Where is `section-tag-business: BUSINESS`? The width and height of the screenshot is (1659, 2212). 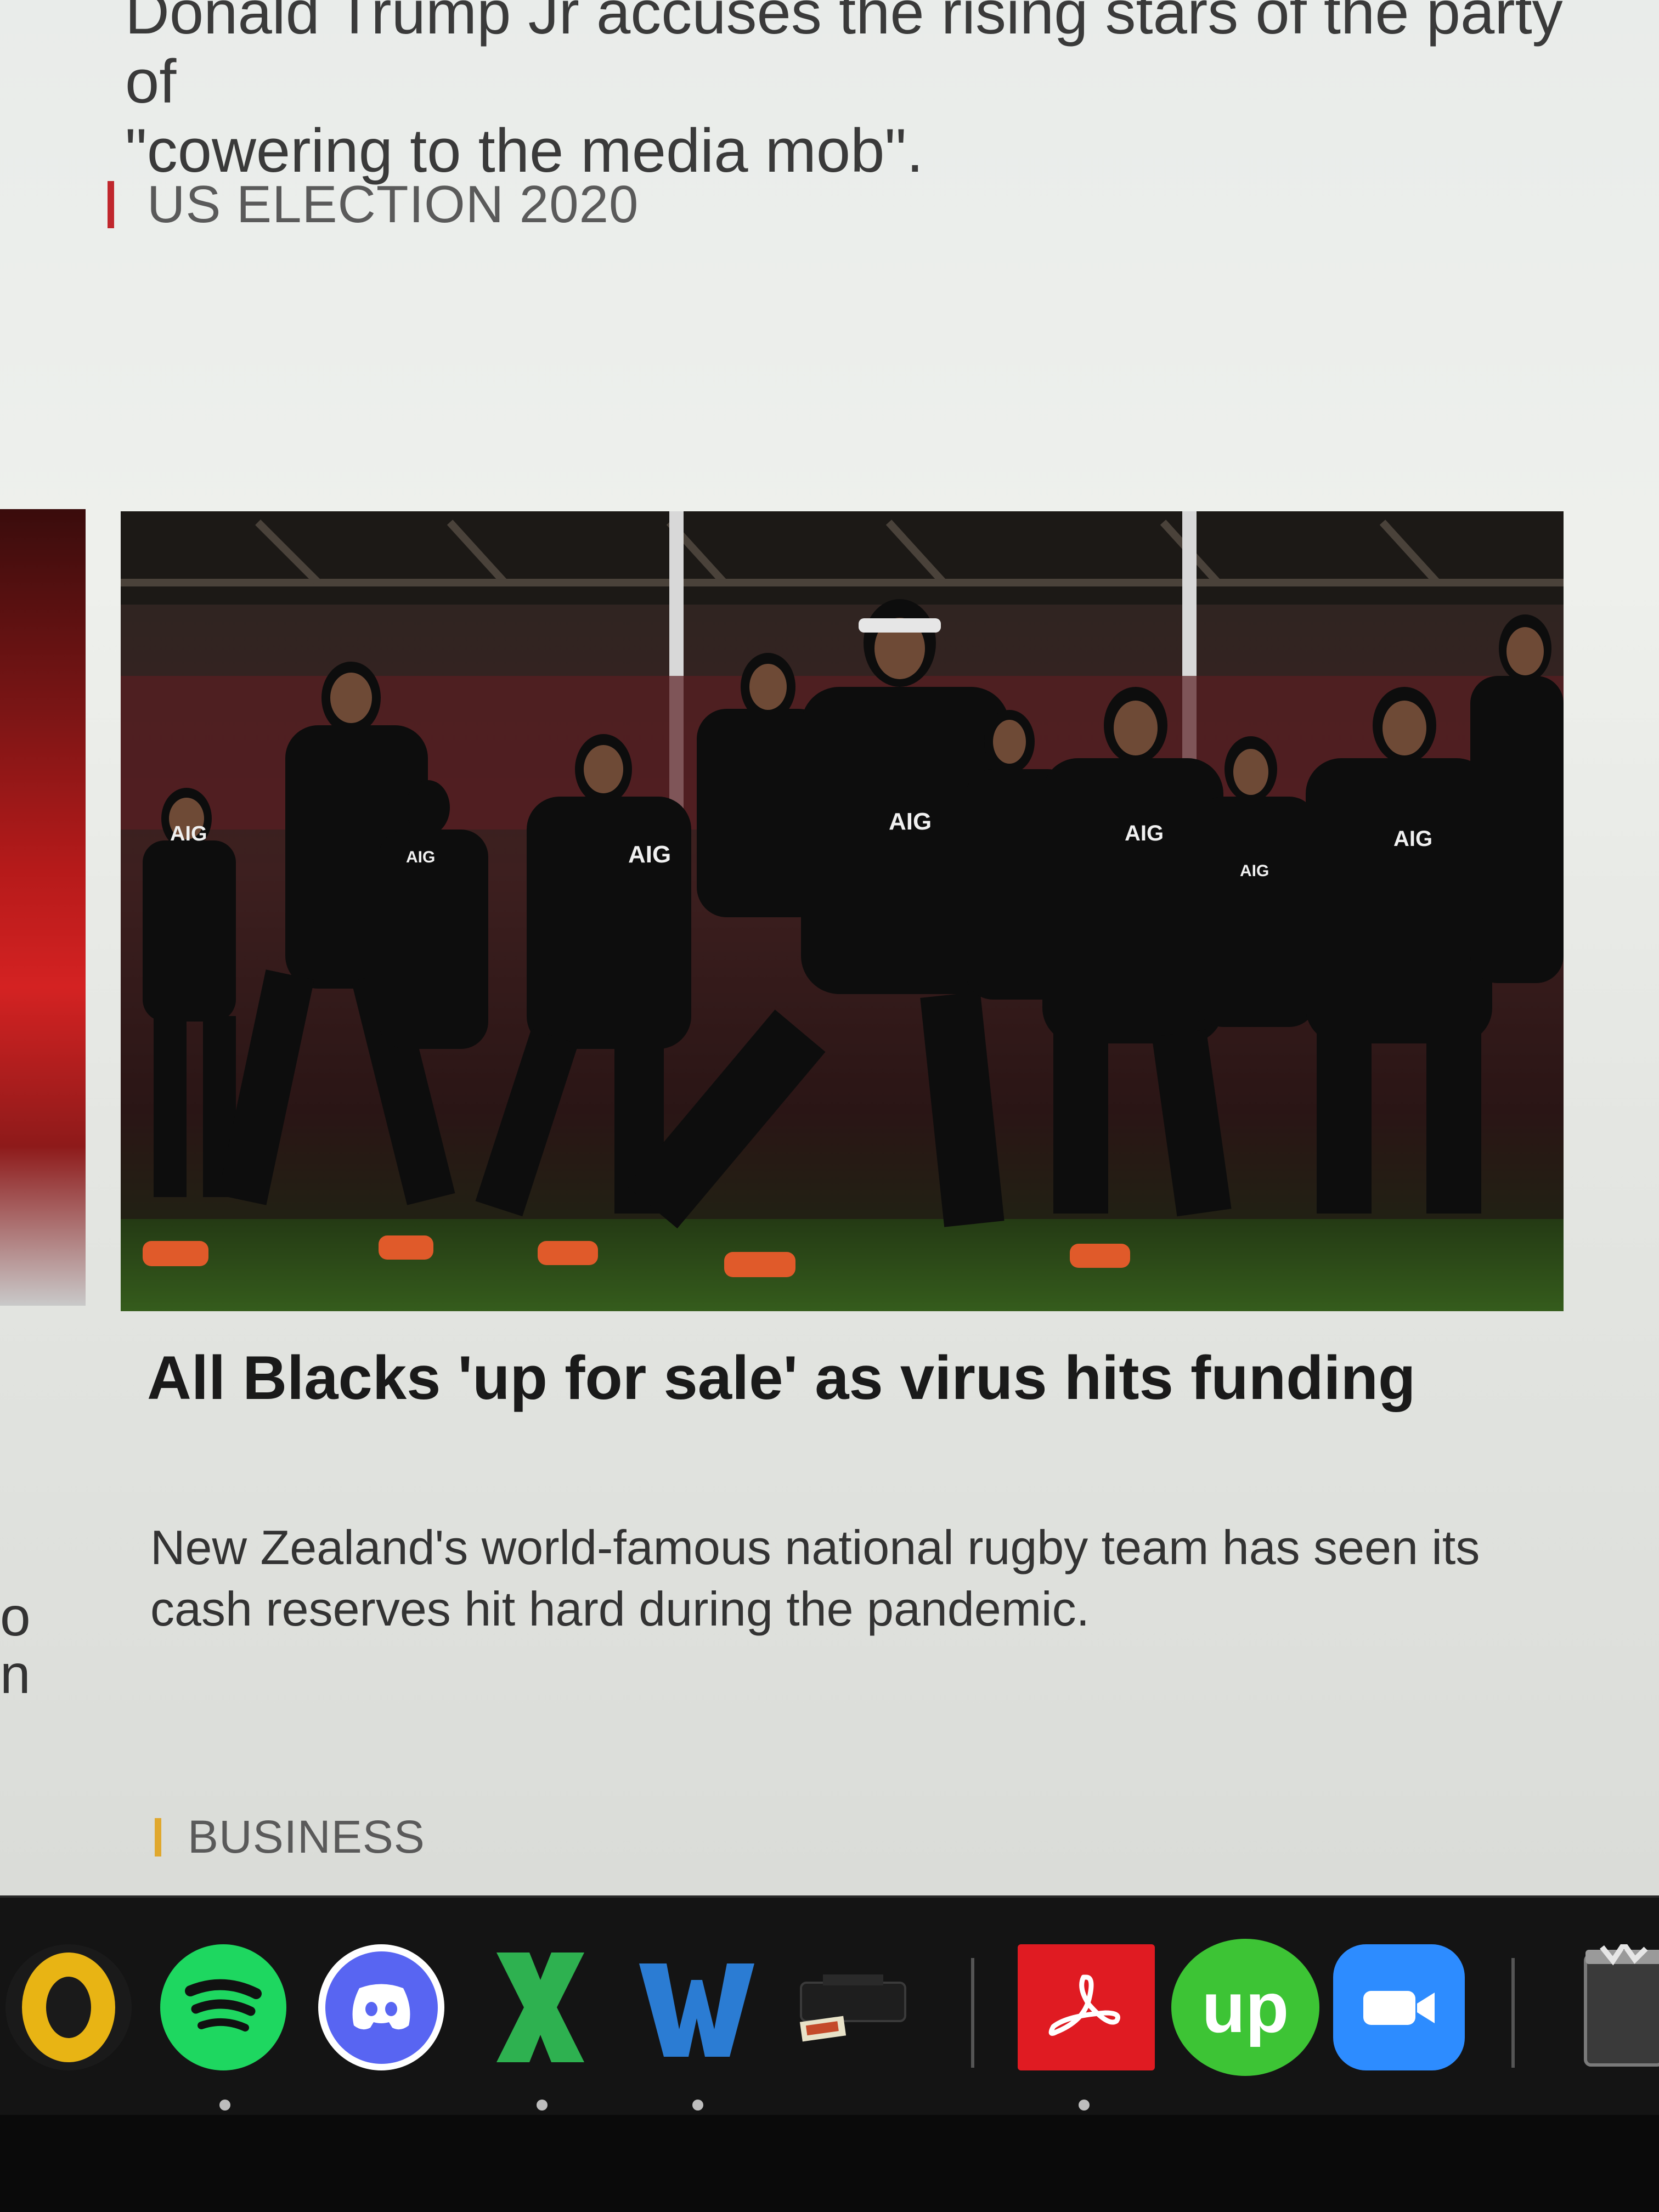
section-tag-business: BUSINESS is located at coordinates (290, 1837).